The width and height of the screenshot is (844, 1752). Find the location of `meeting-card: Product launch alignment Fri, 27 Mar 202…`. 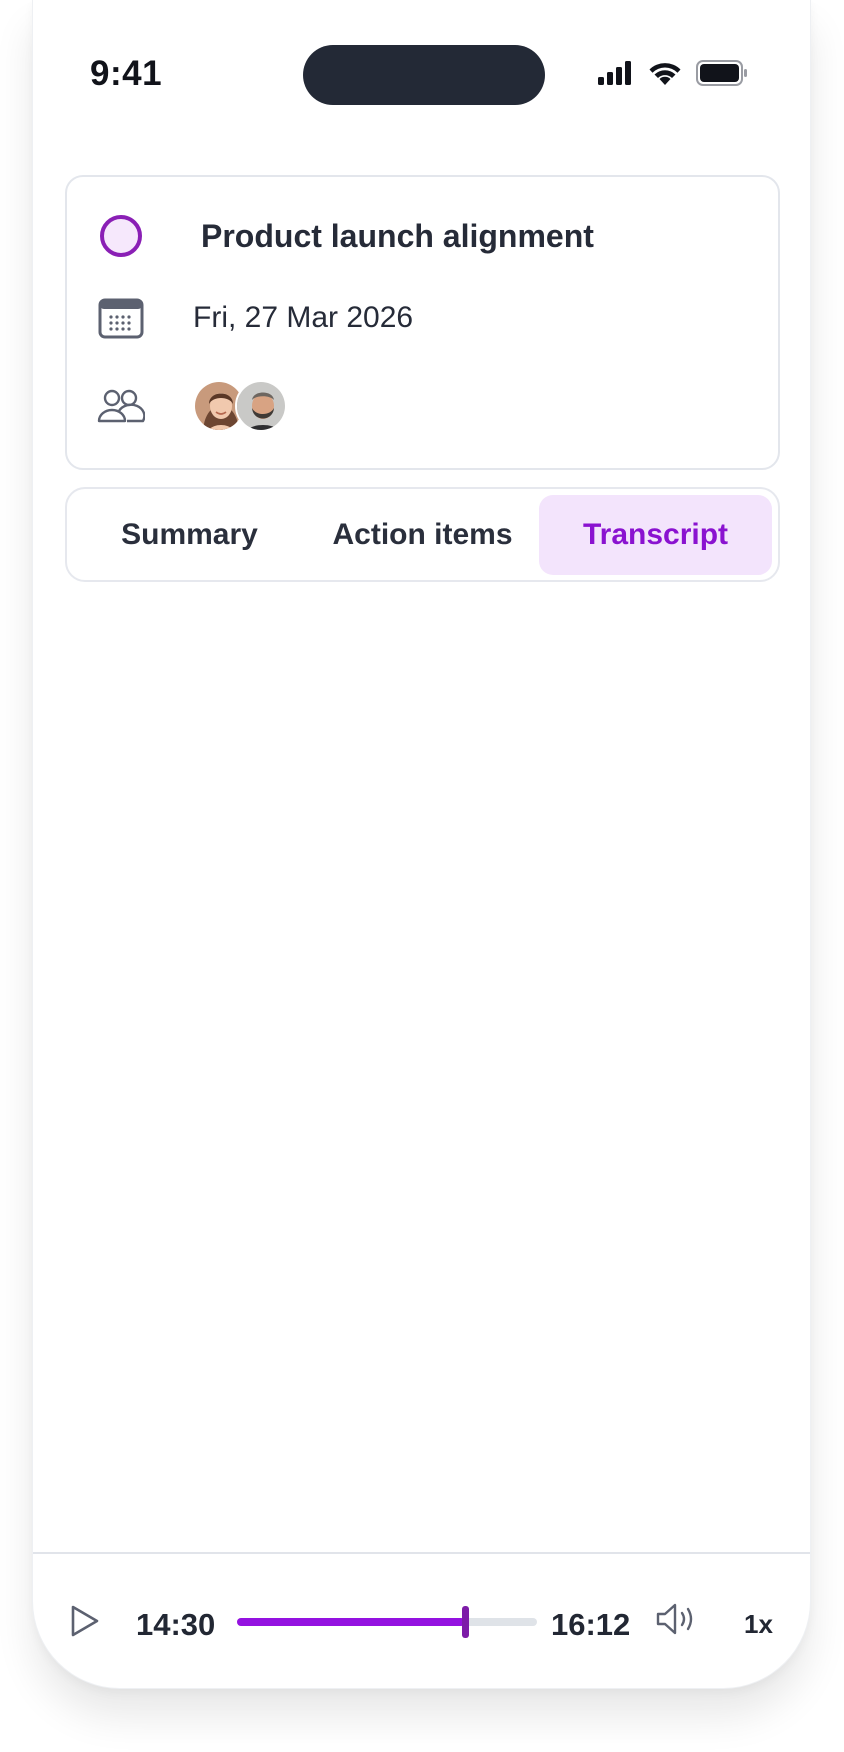

meeting-card: Product launch alignment Fri, 27 Mar 202… is located at coordinates (422, 322).